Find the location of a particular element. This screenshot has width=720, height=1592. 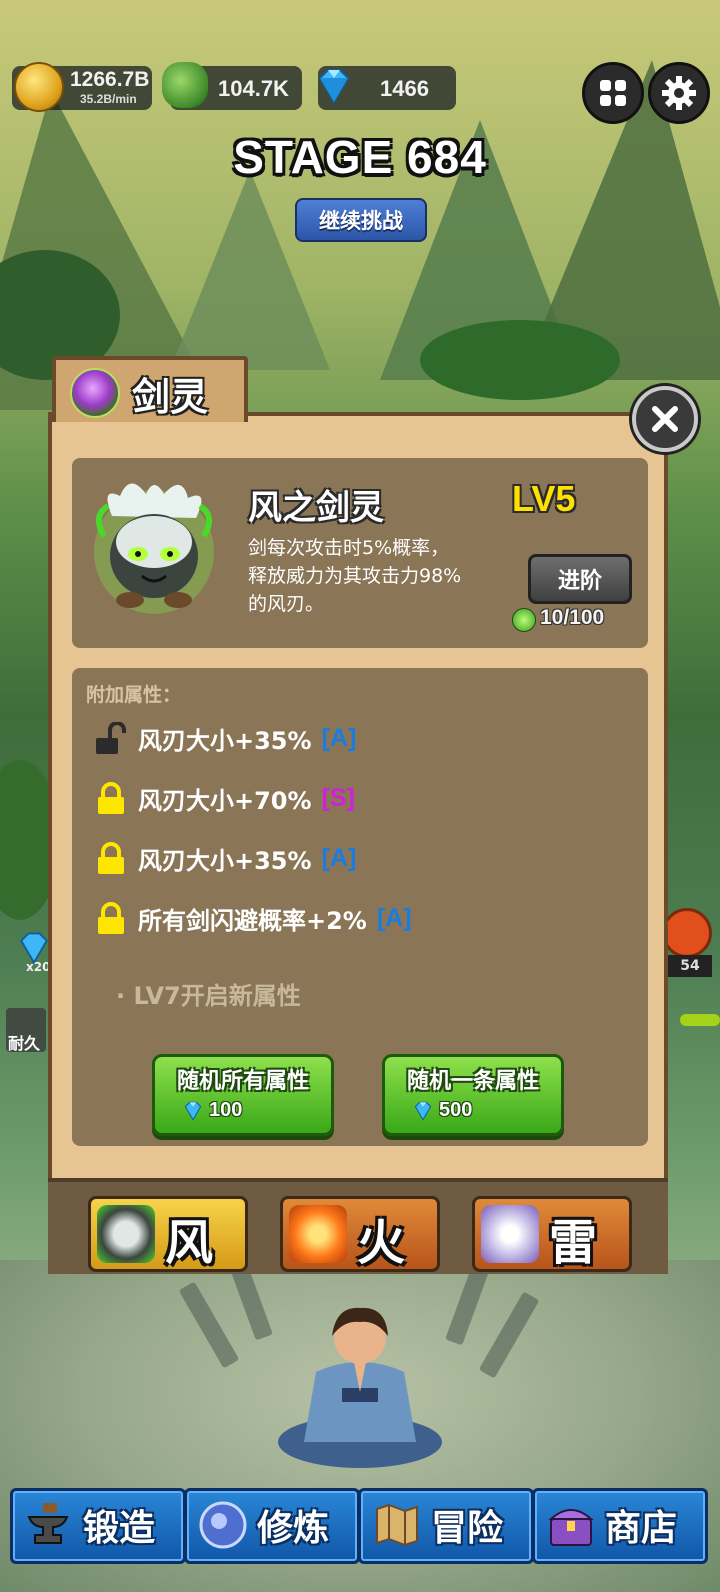

gem-counter: 1466 is located at coordinates (387, 88).